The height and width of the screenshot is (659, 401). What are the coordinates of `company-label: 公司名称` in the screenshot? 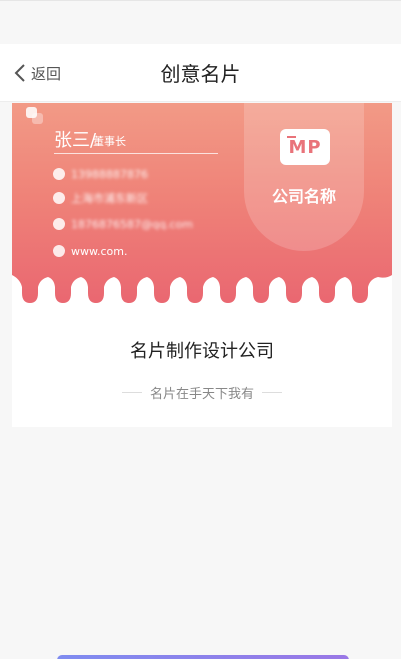 It's located at (303, 196).